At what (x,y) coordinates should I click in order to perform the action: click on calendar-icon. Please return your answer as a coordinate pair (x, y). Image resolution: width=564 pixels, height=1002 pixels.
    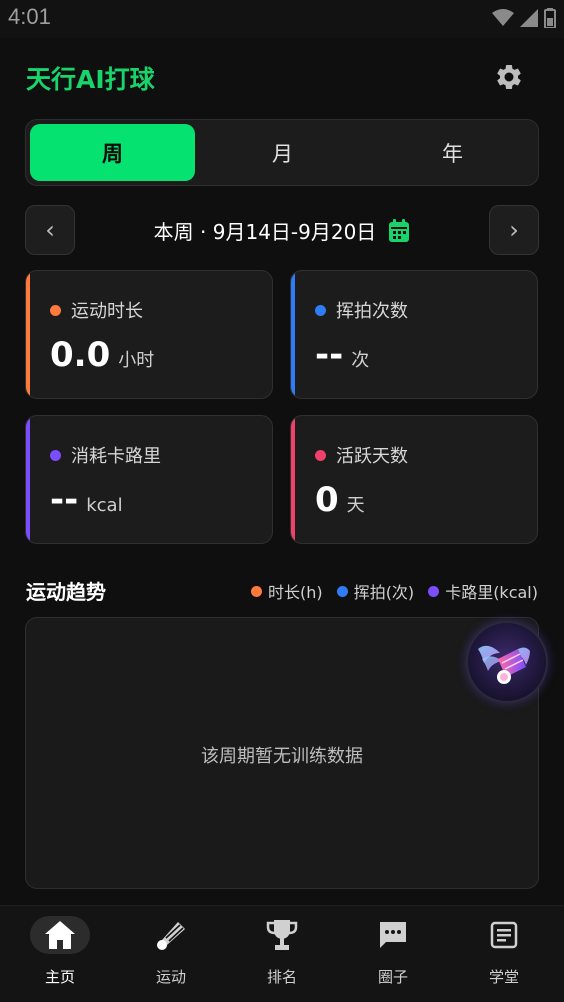
    Looking at the image, I should click on (399, 230).